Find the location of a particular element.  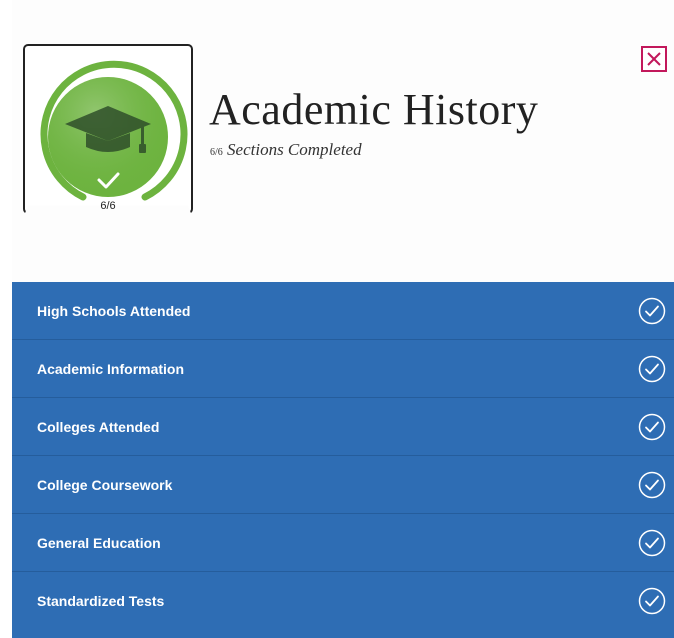

section-label: College Coursework is located at coordinates (105, 484).